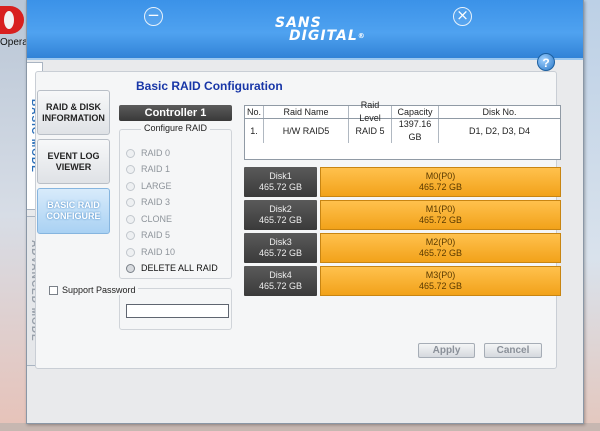 This screenshot has width=600, height=431. I want to click on radio-raid-1: RAID 1, so click(148, 169).